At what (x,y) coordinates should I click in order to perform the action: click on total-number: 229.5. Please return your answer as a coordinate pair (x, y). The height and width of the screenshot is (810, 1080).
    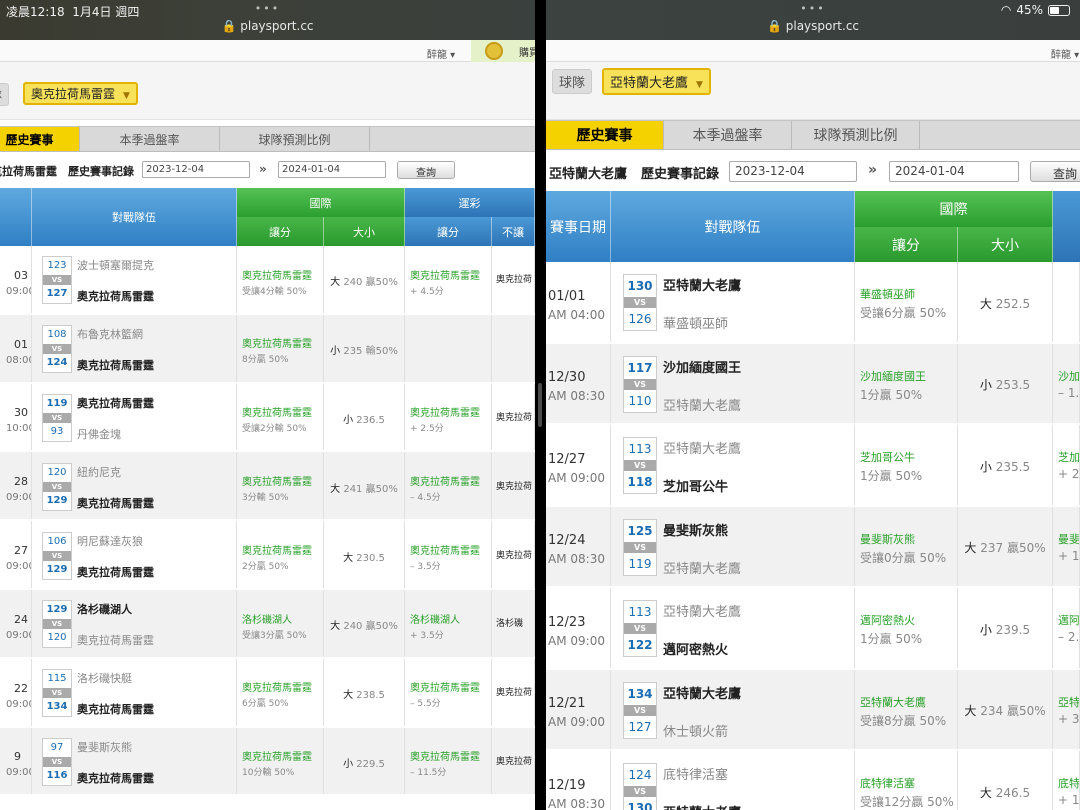
    Looking at the image, I should click on (370, 764).